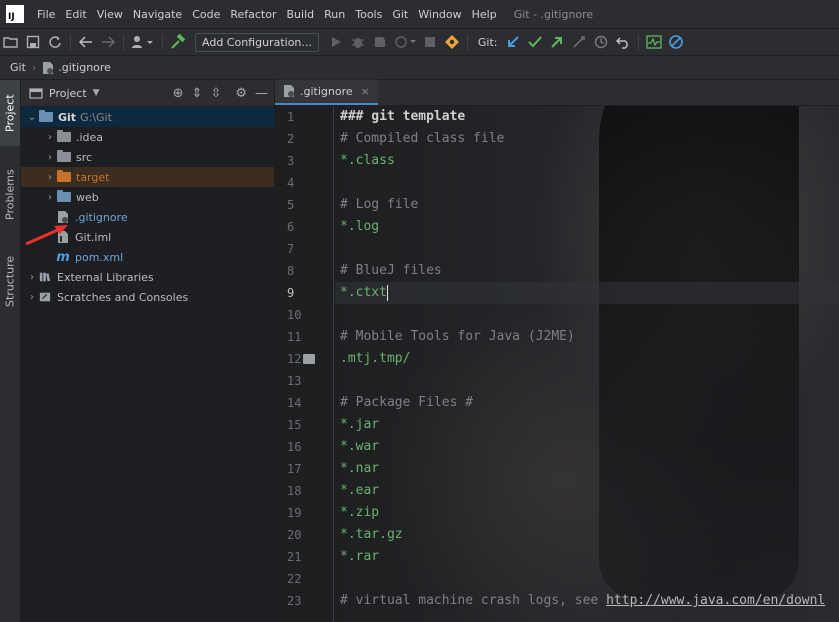 The height and width of the screenshot is (622, 839). What do you see at coordinates (46, 14) in the screenshot?
I see `menu-file: File` at bounding box center [46, 14].